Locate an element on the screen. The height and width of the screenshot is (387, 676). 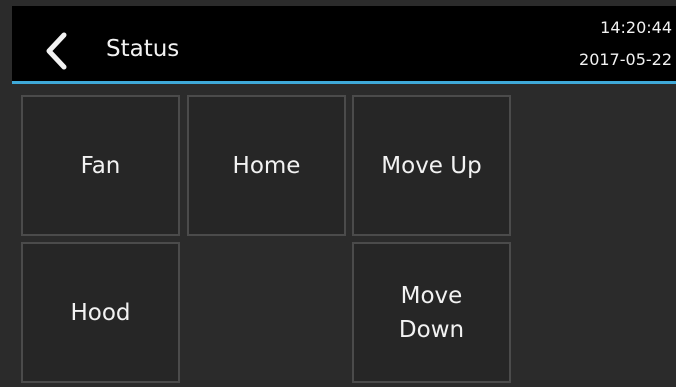
clock: 14:20:44 2017-05-22 is located at coordinates (625, 44).